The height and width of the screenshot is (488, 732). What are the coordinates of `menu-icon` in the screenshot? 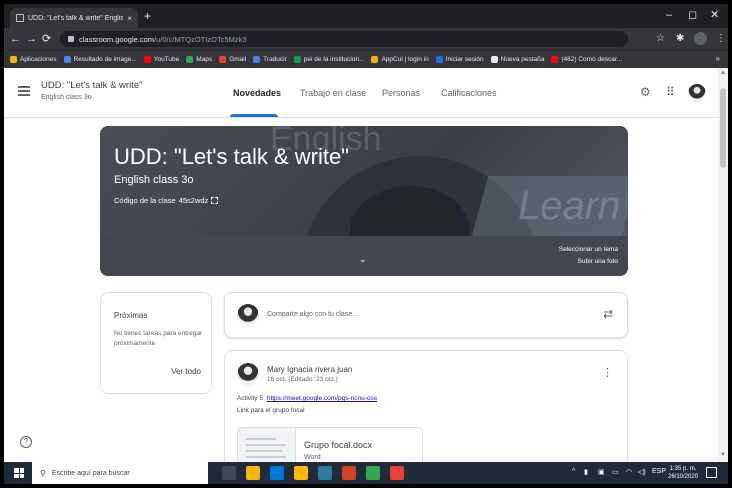 It's located at (24, 91).